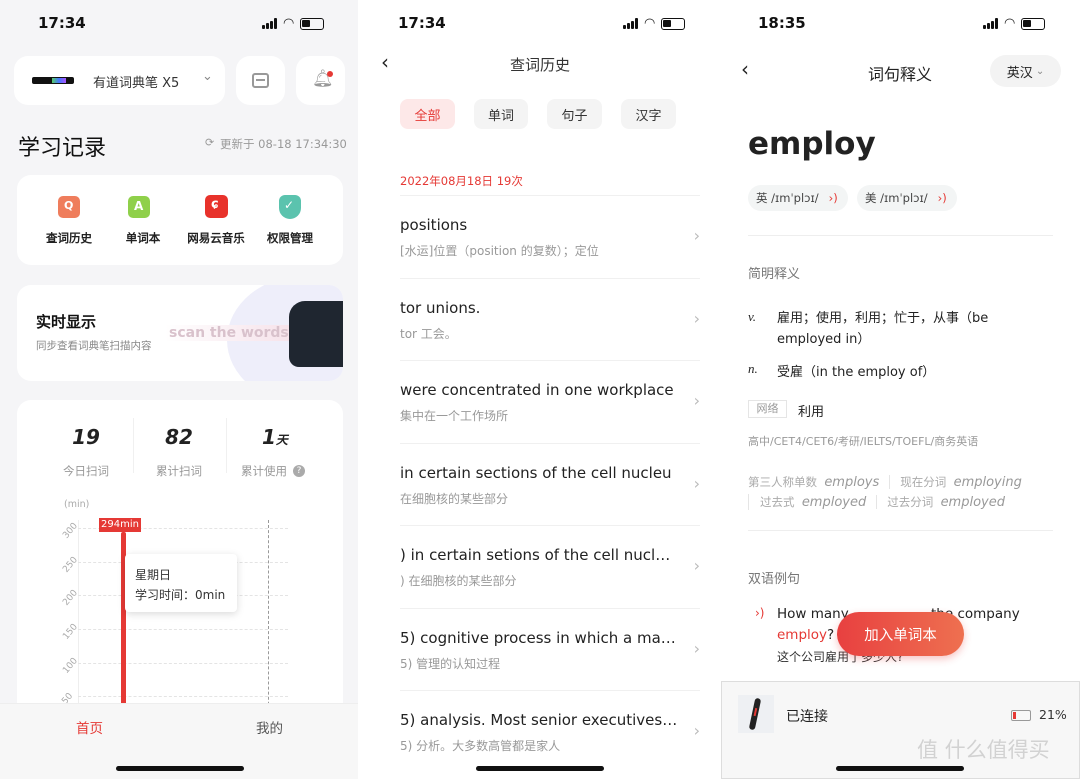  Describe the element at coordinates (1019, 73) in the screenshot. I see `language-label: 英汉` at that location.